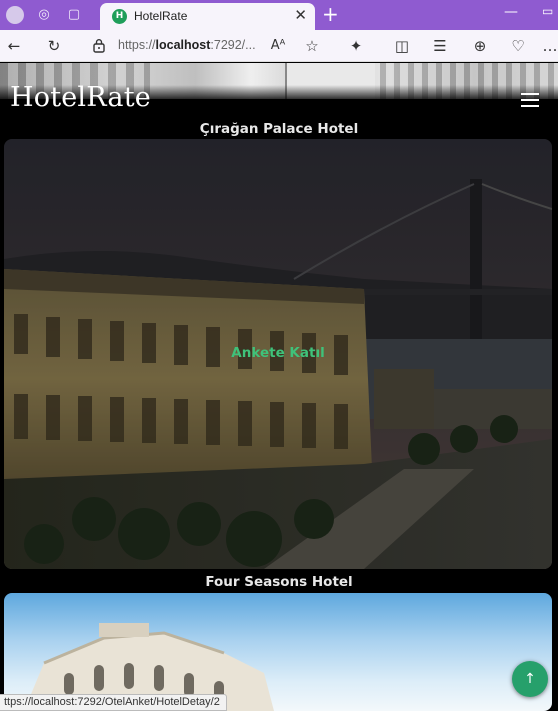 This screenshot has height=711, width=558. What do you see at coordinates (119, 16) in the screenshot?
I see `tab-favicon-icon: H` at bounding box center [119, 16].